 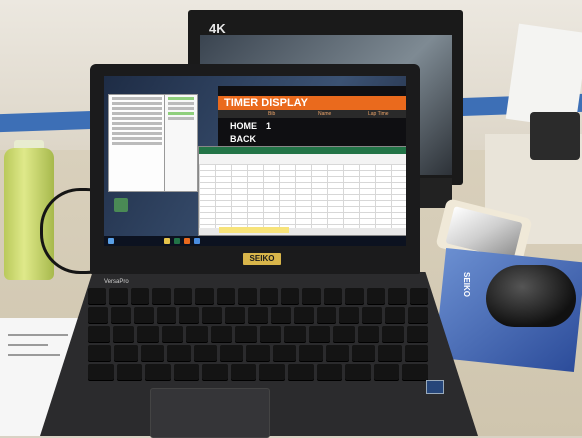 I want to click on excel-window, so click(x=302, y=191).